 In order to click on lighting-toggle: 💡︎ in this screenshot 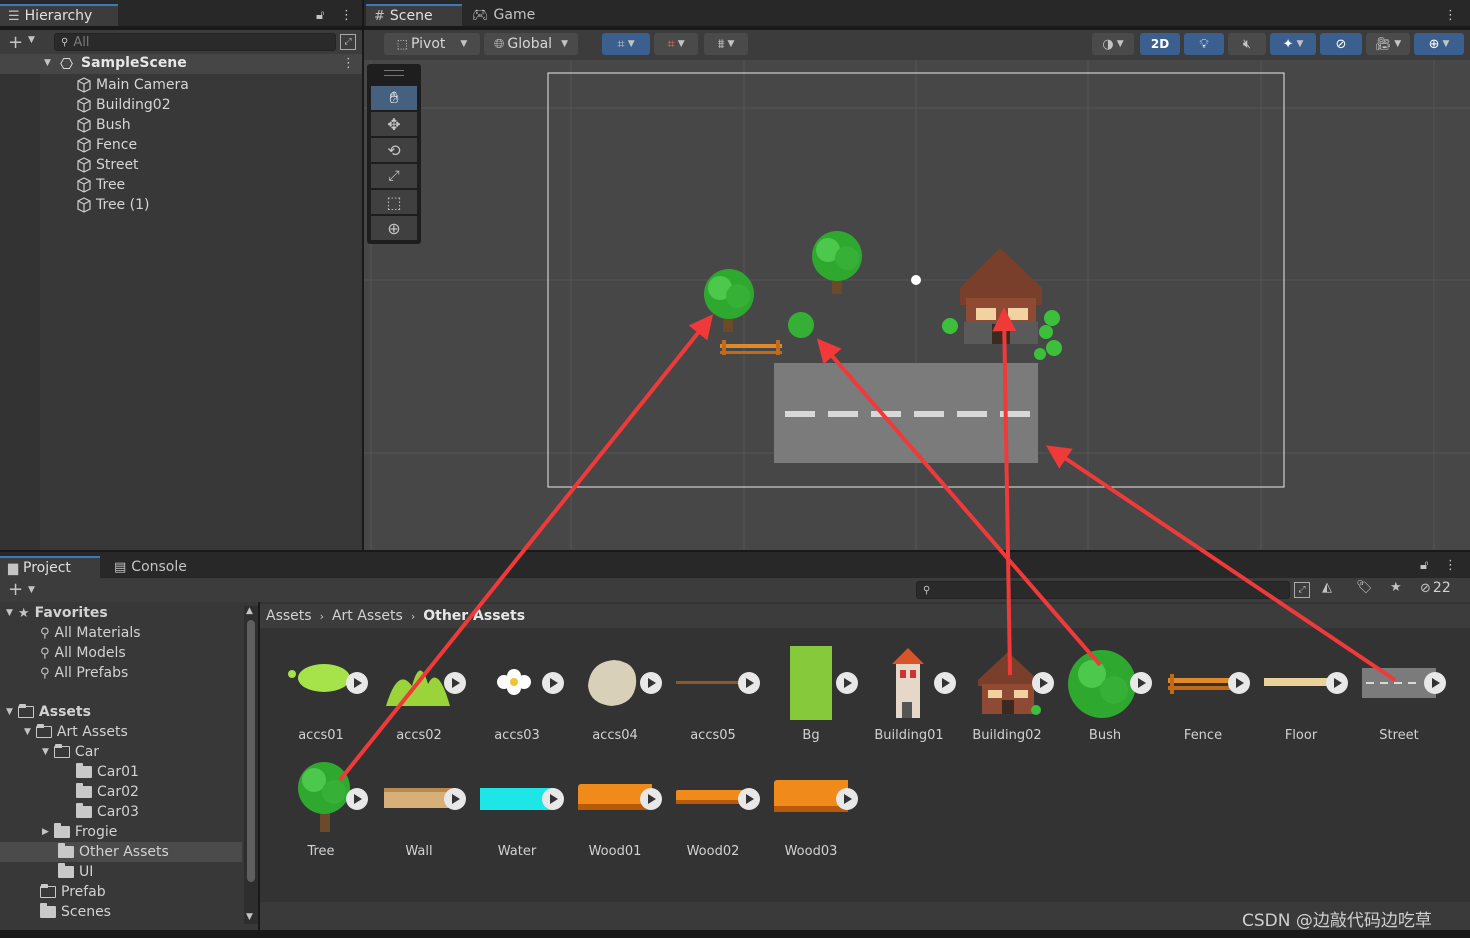, I will do `click(1204, 44)`.